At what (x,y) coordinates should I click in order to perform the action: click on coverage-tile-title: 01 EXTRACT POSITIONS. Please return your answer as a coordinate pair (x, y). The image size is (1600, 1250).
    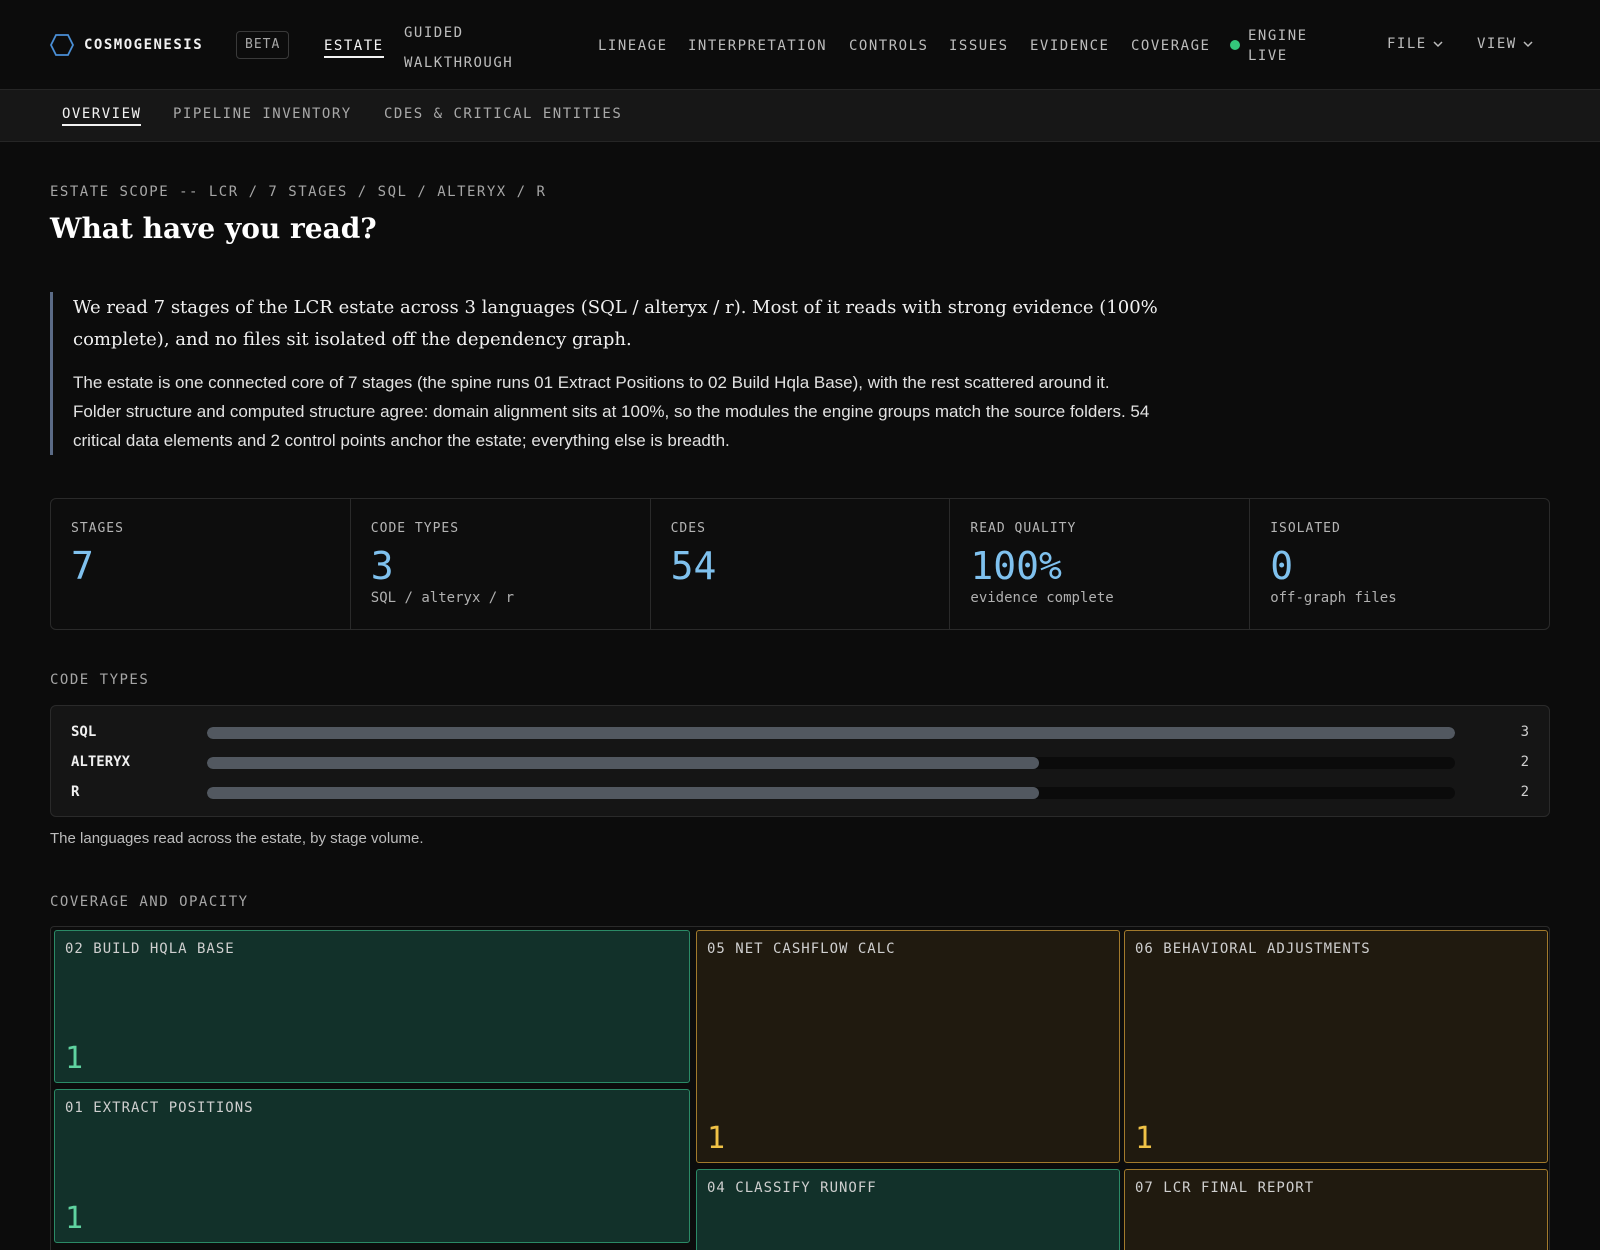
    Looking at the image, I should click on (159, 1108).